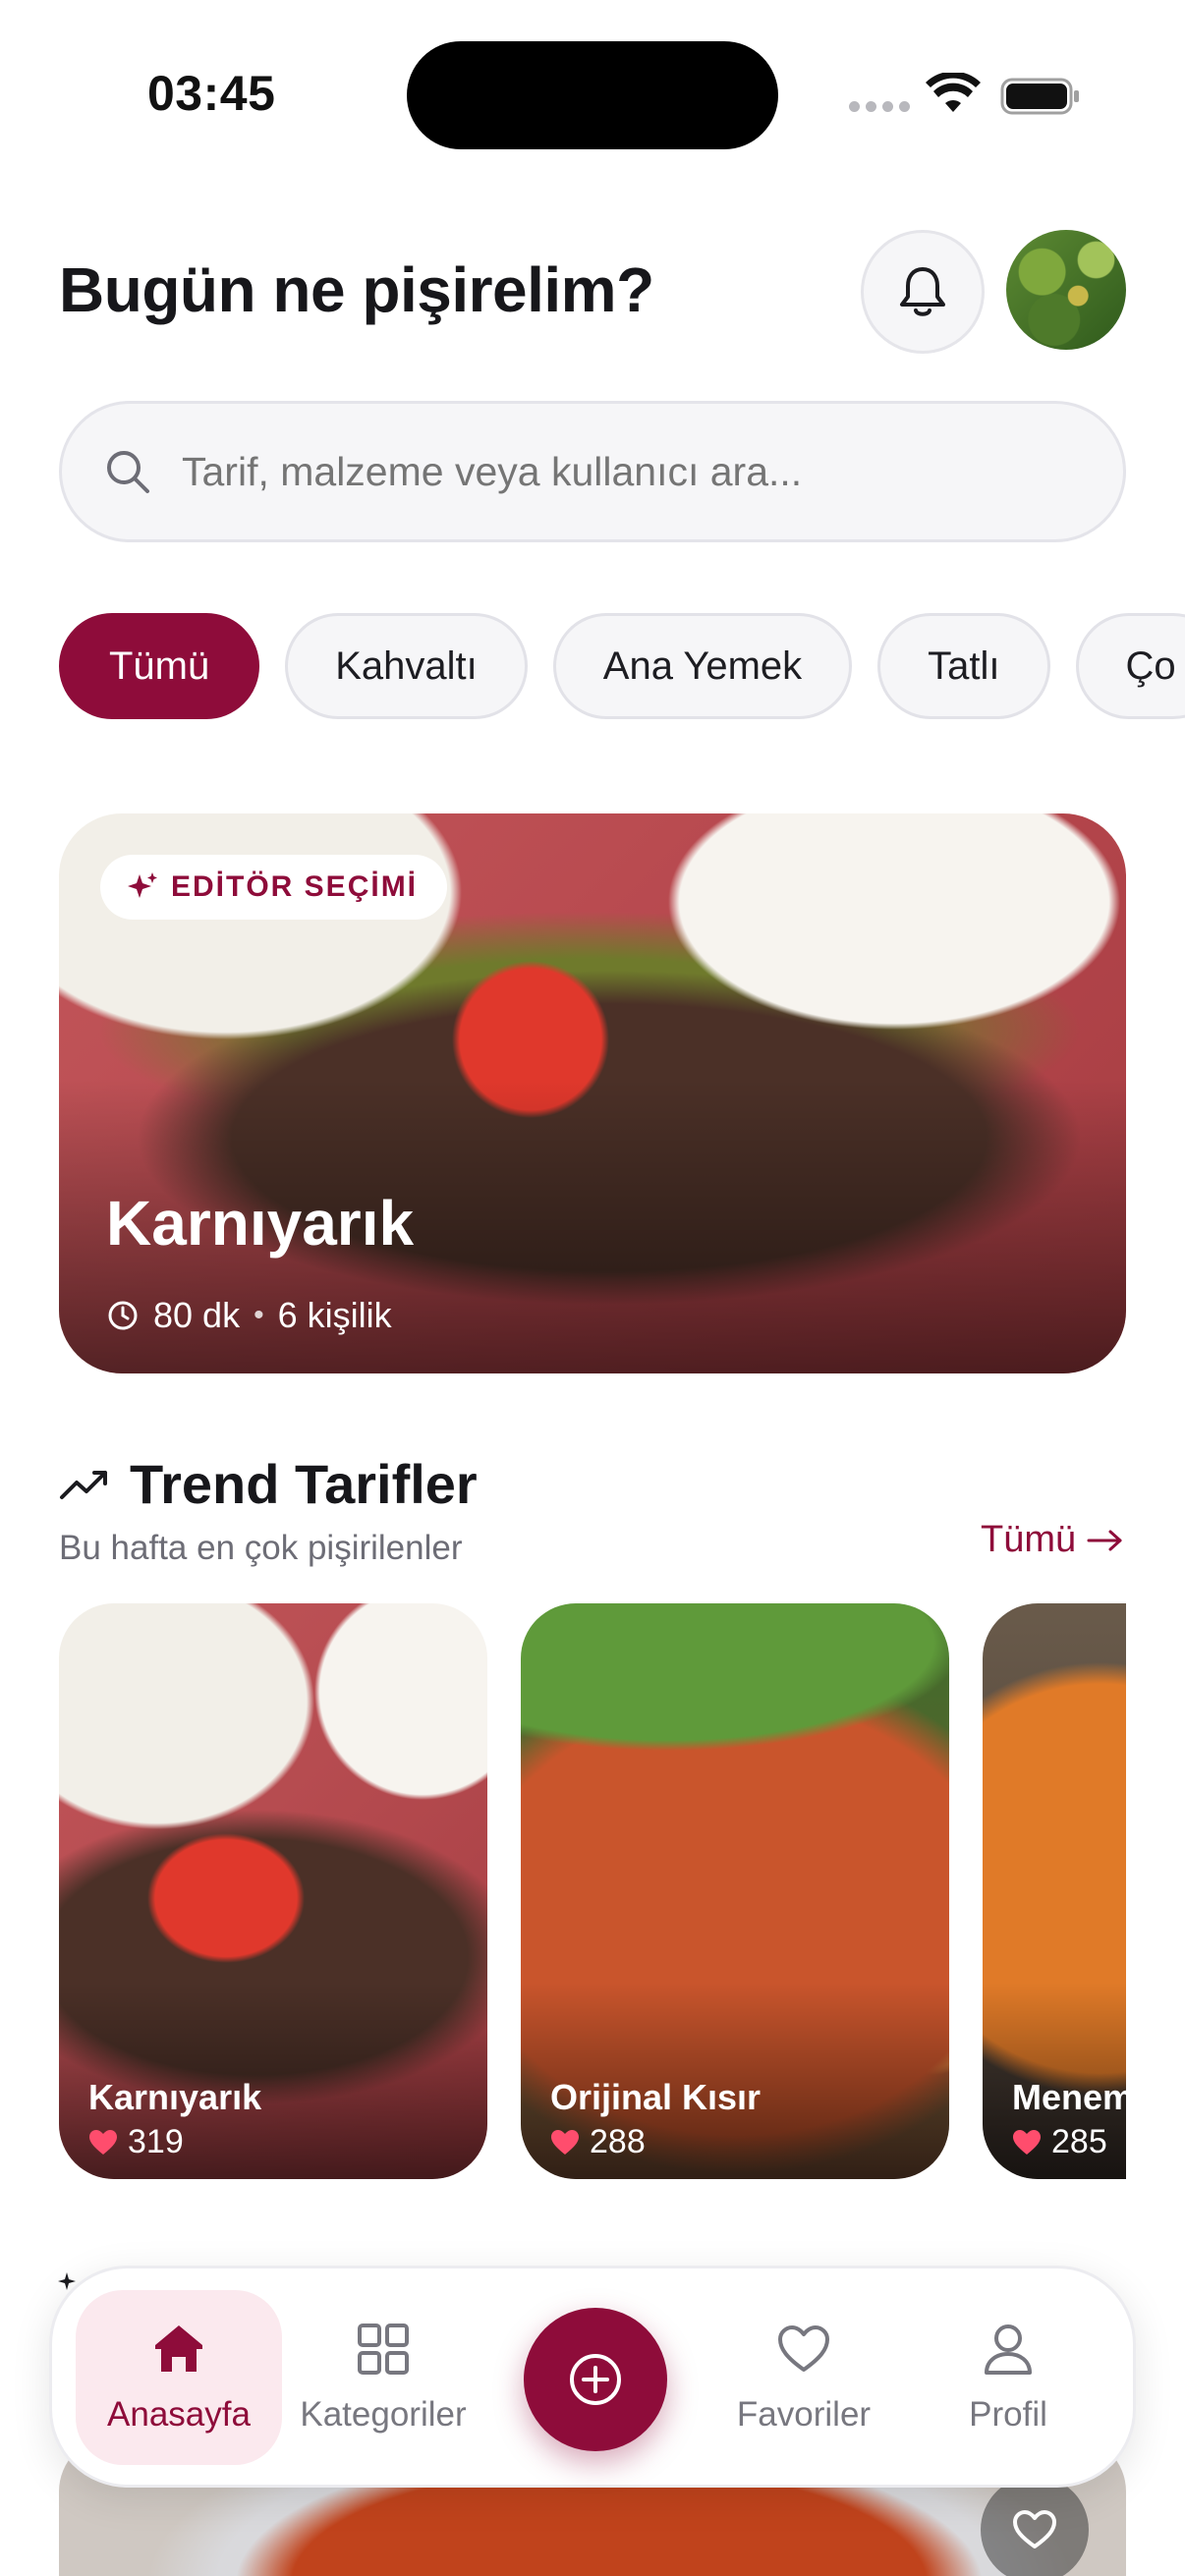 The width and height of the screenshot is (1185, 2576). What do you see at coordinates (624, 471) in the screenshot?
I see `search-input` at bounding box center [624, 471].